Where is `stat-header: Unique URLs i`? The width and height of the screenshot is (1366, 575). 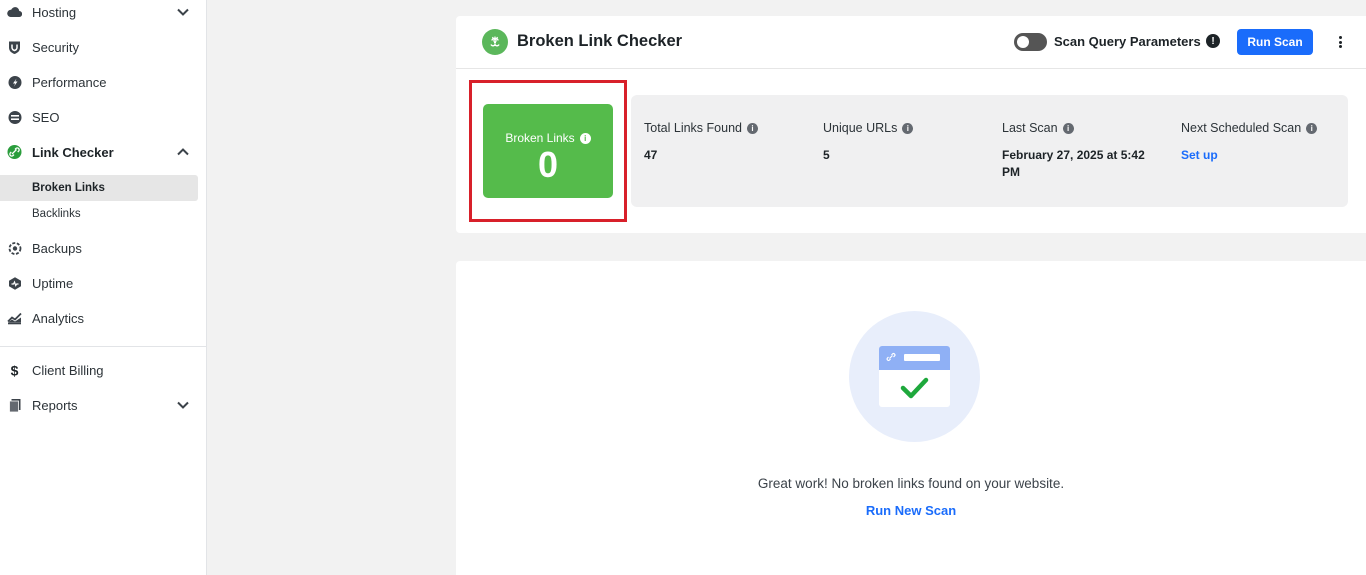 stat-header: Unique URLs i is located at coordinates (898, 128).